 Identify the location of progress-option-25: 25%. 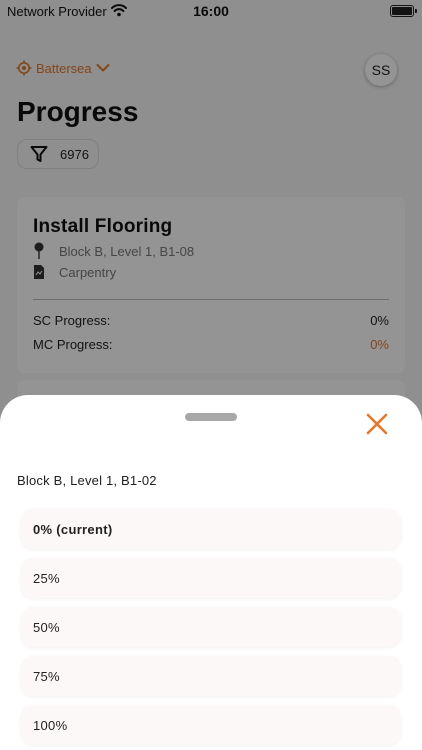
(211, 578).